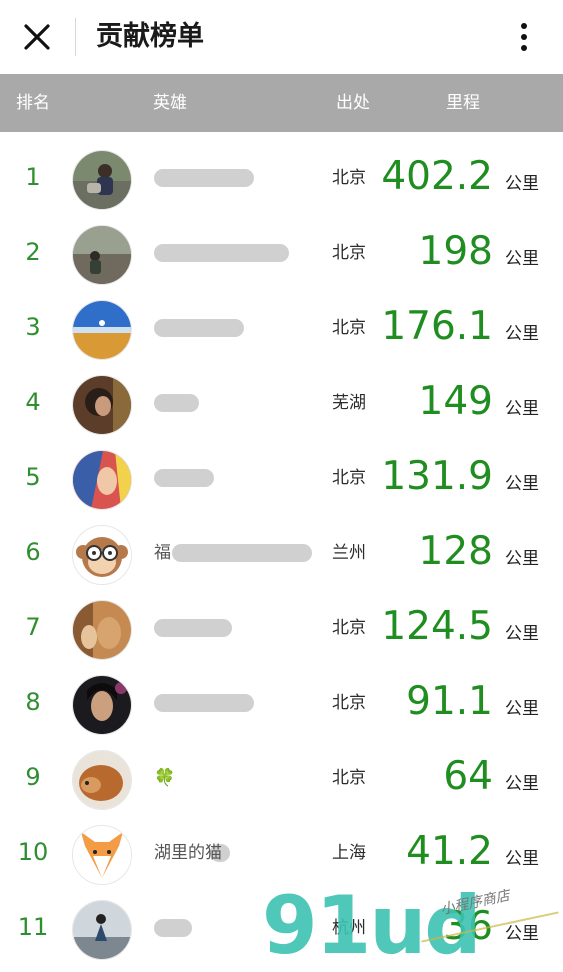 The image size is (563, 972). I want to click on city: 兰州, so click(349, 553).